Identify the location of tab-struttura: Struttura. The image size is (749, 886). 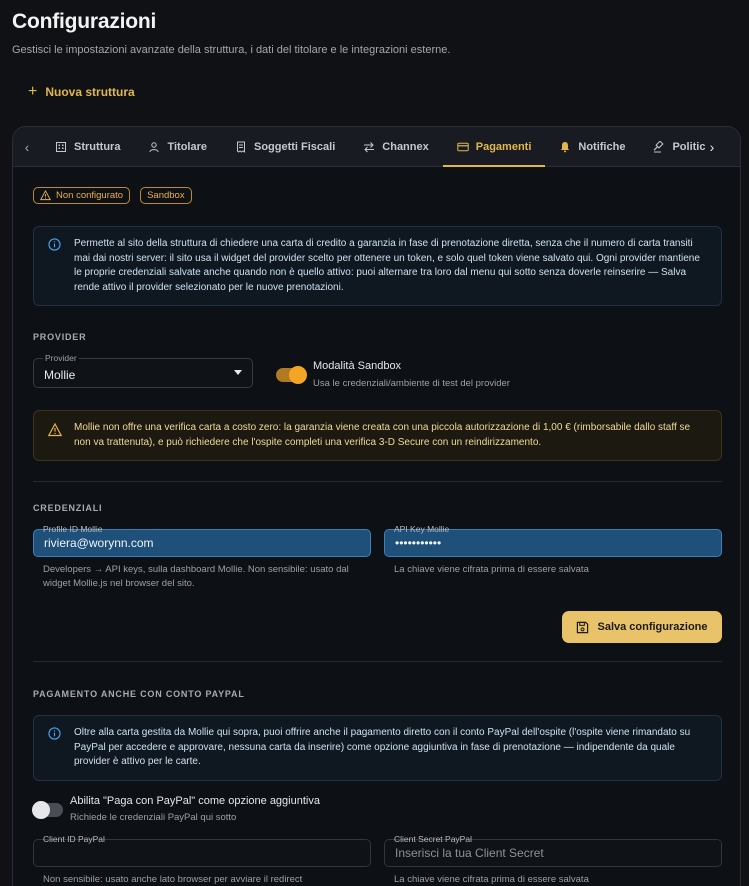
(87, 146).